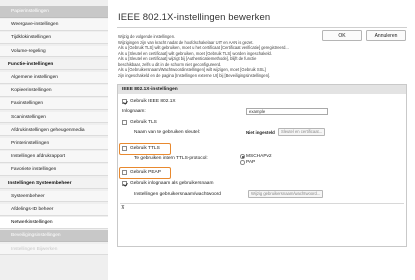 Image resolution: width=415 pixels, height=280 pixels. Describe the element at coordinates (124, 122) in the screenshot. I see `use-tls-checkbox` at that location.